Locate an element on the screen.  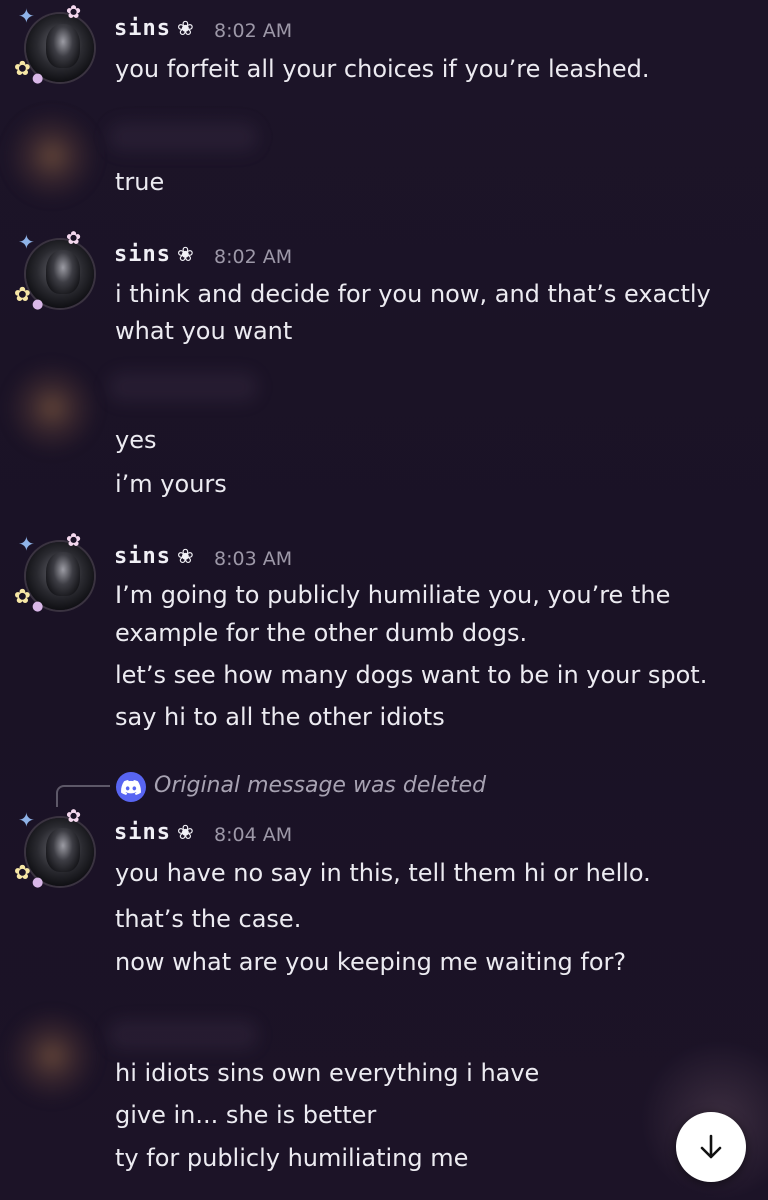
timestamp: 8:04 AM is located at coordinates (253, 835).